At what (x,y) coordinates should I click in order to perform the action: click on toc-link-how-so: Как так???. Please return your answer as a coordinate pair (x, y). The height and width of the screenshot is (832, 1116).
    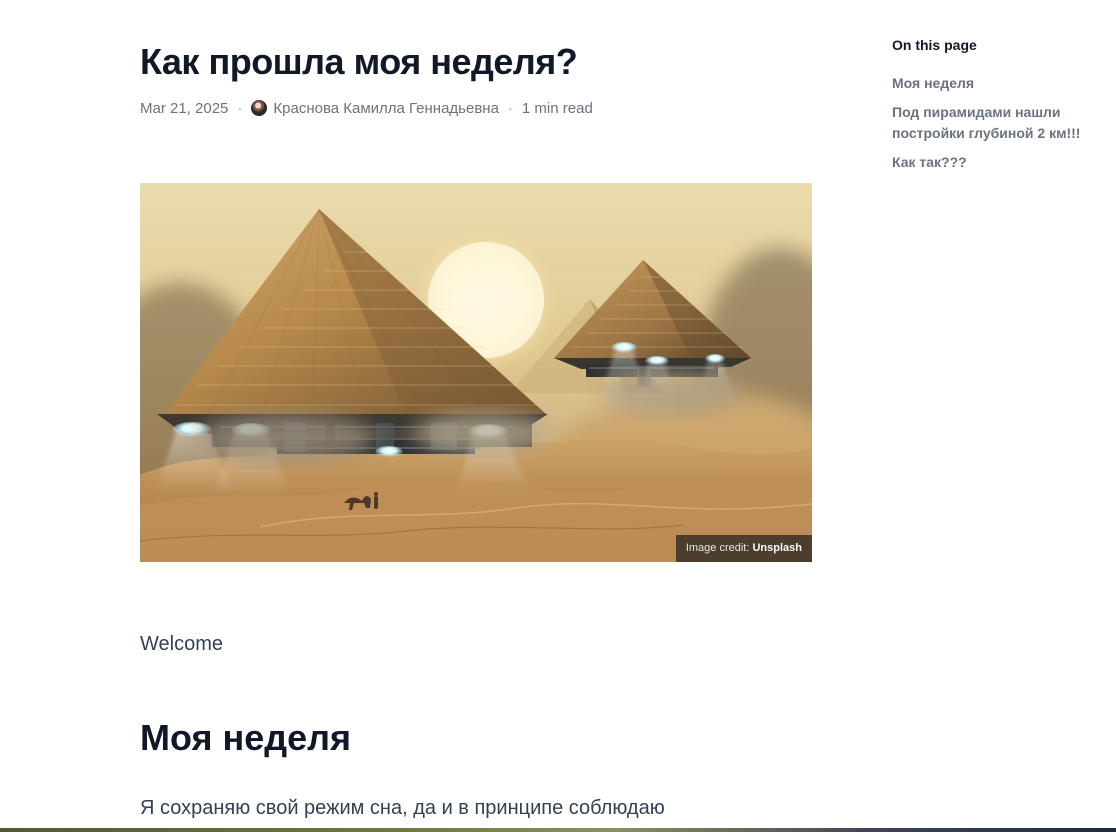
    Looking at the image, I should click on (997, 162).